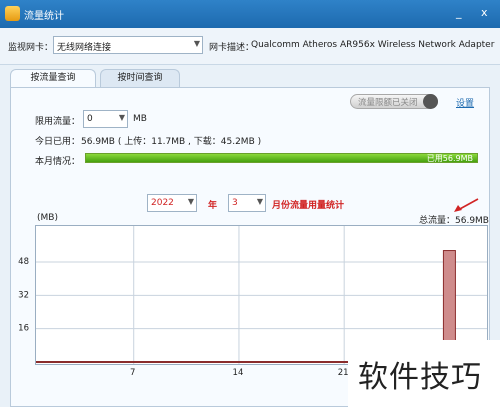 This screenshot has width=500, height=407. I want to click on limit-unit: MB, so click(140, 119).